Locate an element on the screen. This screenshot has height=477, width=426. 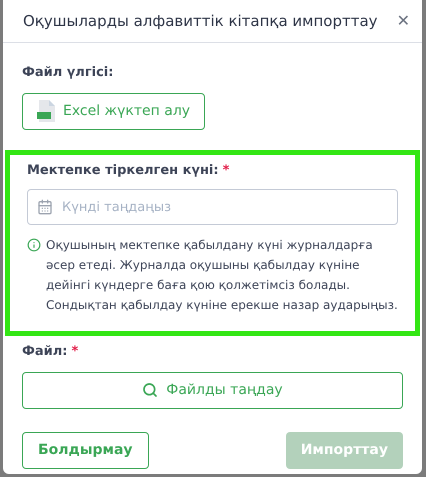
close-button: ✕ is located at coordinates (403, 21).